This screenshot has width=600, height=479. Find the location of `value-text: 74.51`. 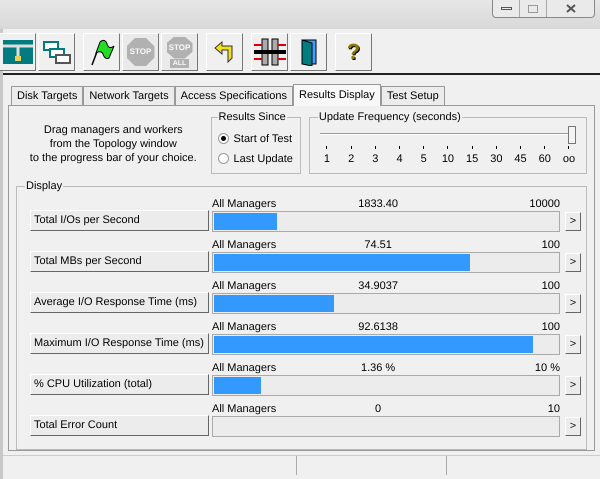

value-text: 74.51 is located at coordinates (378, 245).